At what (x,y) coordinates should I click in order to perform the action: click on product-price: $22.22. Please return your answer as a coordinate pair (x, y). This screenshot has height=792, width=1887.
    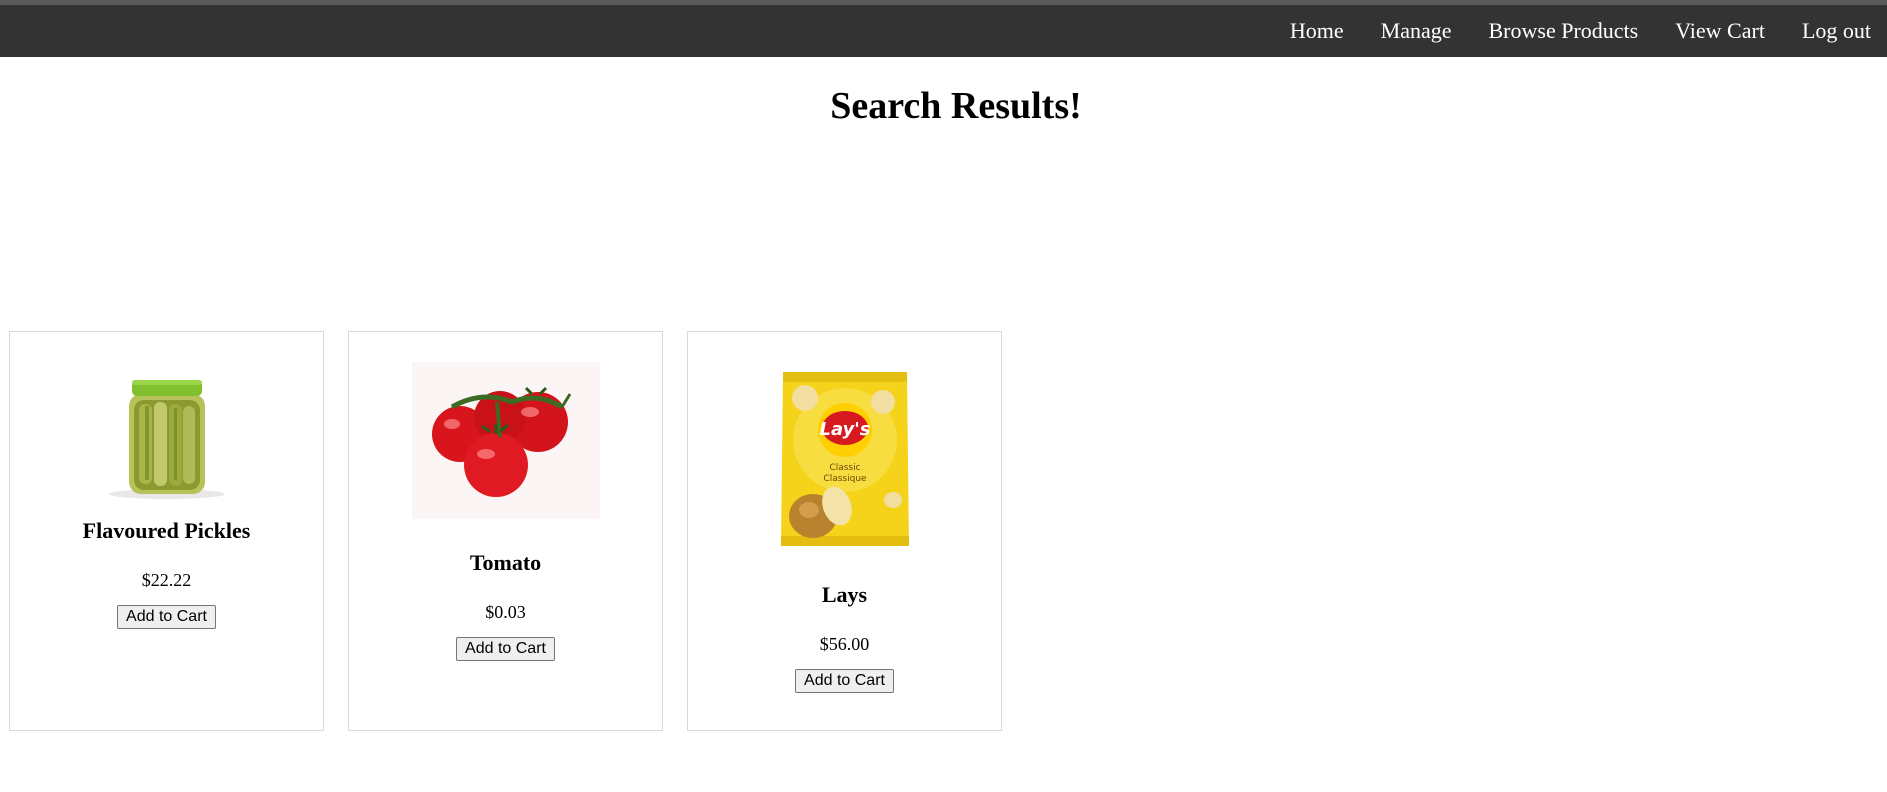
    Looking at the image, I should click on (166, 580).